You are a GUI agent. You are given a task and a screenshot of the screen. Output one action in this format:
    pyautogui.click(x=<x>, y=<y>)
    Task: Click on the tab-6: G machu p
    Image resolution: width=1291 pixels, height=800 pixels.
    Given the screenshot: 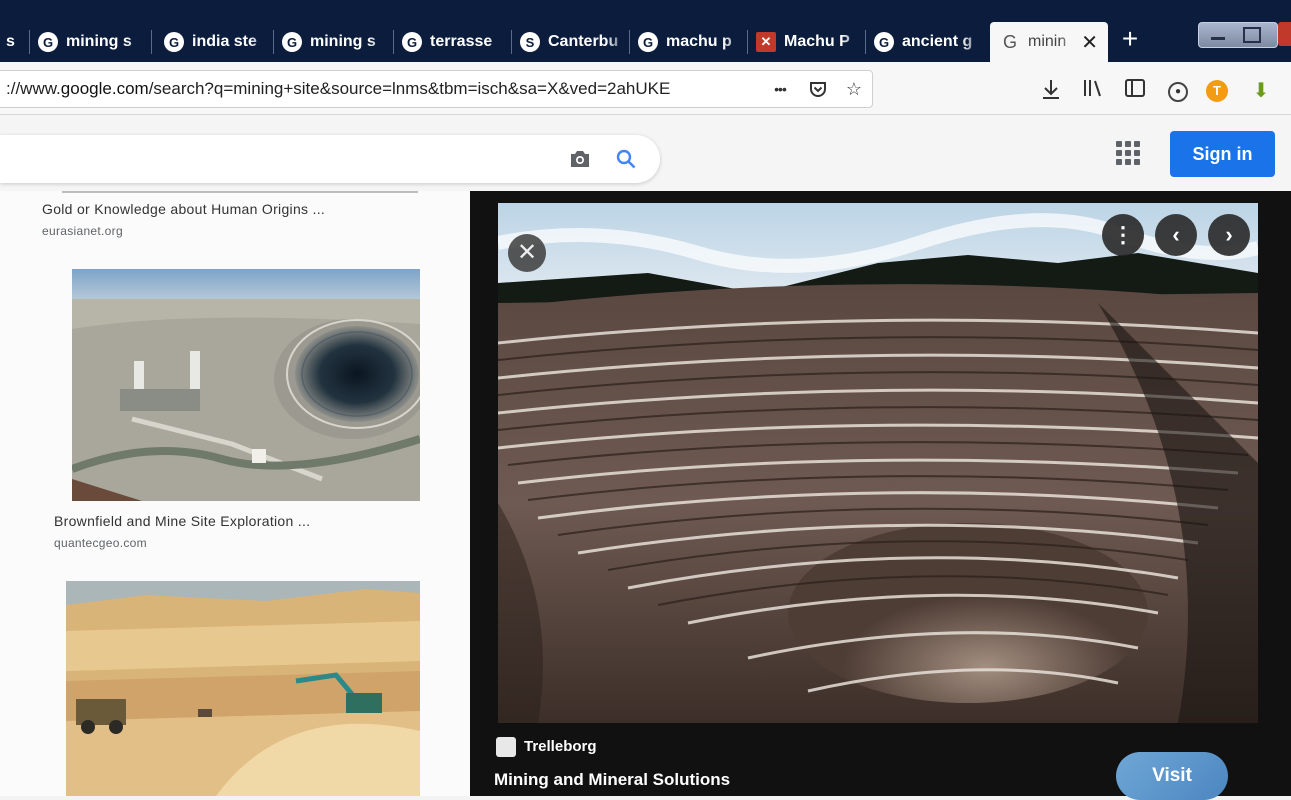 What is the action you would take?
    pyautogui.click(x=693, y=42)
    